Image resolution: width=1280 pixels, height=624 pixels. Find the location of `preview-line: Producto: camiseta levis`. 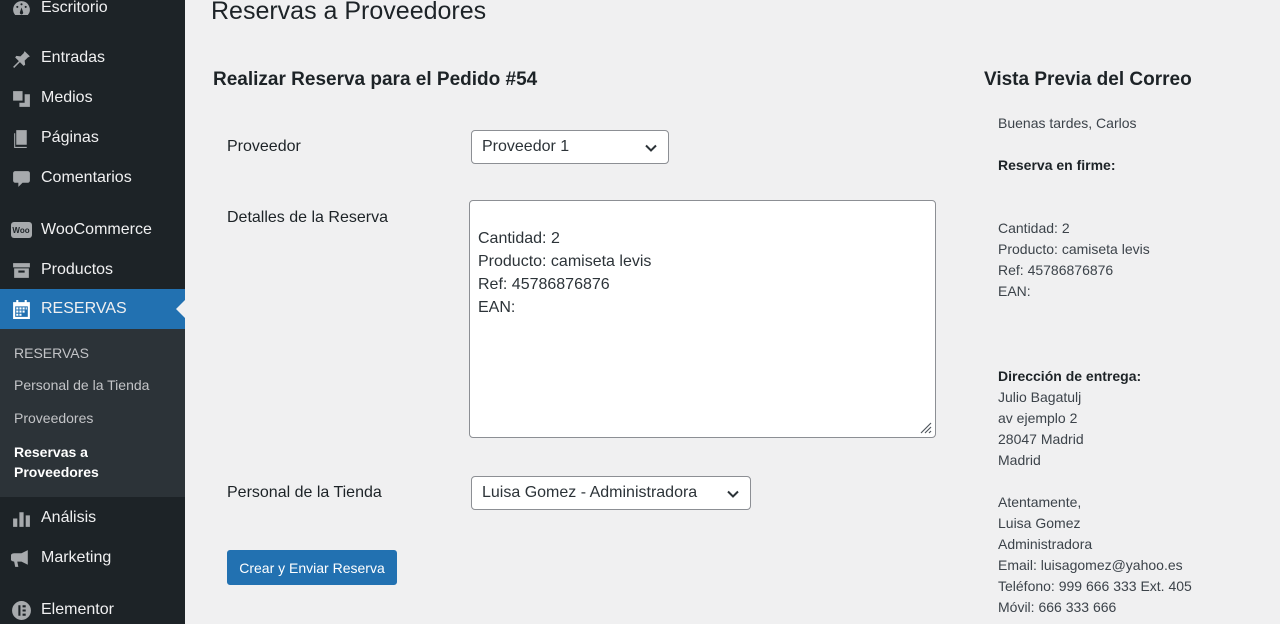

preview-line: Producto: camiseta levis is located at coordinates (1074, 249).